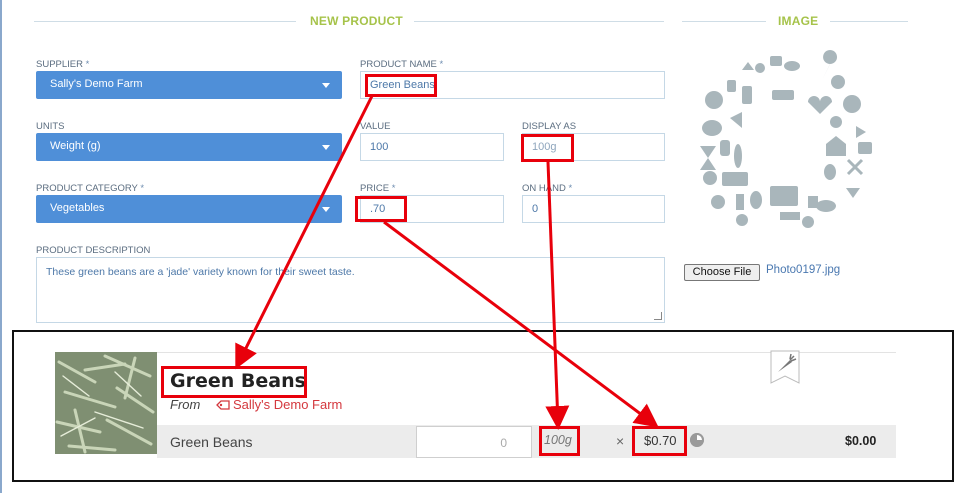  Describe the element at coordinates (557, 295) in the screenshot. I see `arrow-display-to-preview` at that location.